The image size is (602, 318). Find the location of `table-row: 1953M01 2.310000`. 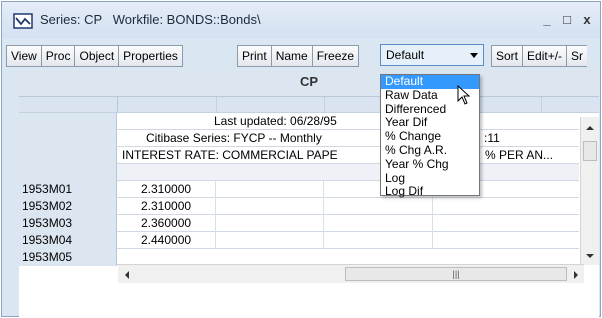

table-row: 1953M01 2.310000 is located at coordinates (299, 189).